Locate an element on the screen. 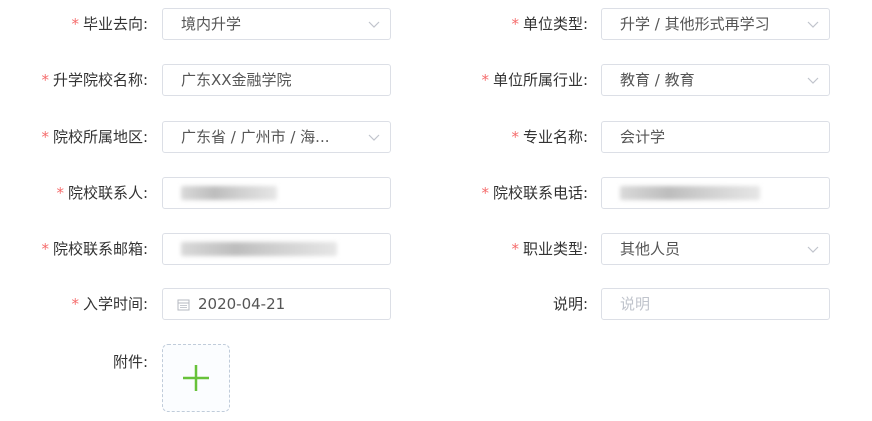  unit-industry-label: * 单位所属行业: is located at coordinates (534, 80).